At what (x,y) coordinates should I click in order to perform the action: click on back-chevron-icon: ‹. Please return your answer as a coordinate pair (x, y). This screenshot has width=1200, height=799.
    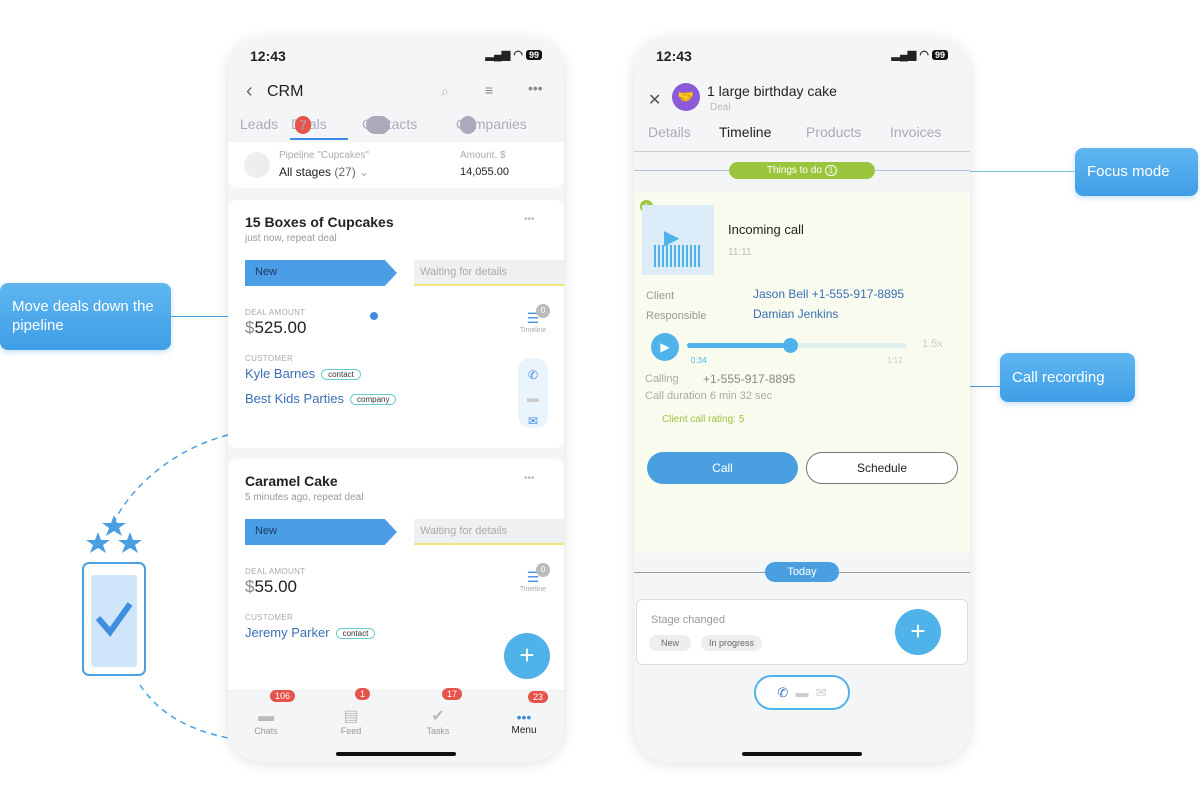
    Looking at the image, I should click on (249, 91).